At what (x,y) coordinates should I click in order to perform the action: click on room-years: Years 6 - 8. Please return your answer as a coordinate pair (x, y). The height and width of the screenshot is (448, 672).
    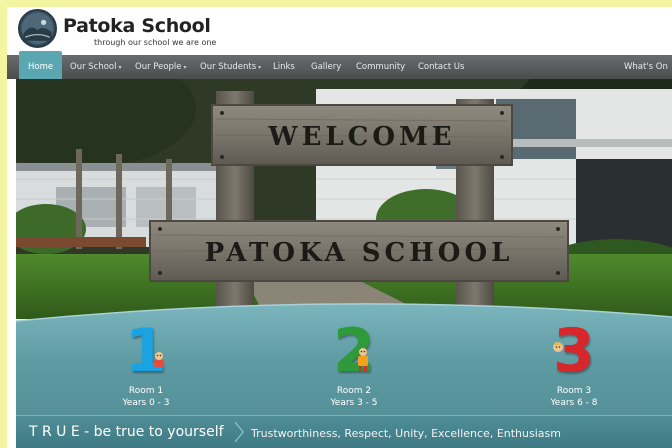
    Looking at the image, I should click on (574, 403).